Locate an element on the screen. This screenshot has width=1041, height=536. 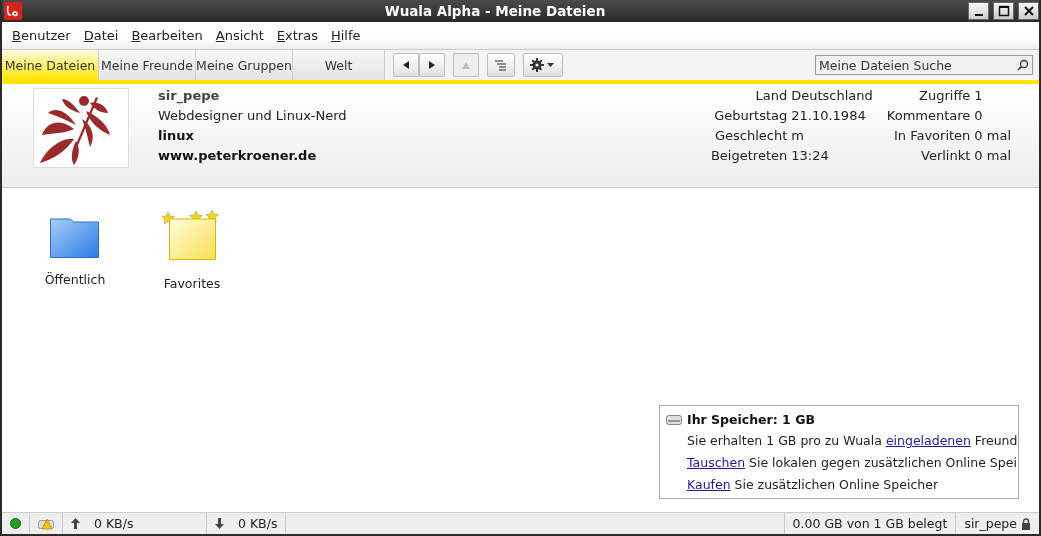
text-link: Kaufen is located at coordinates (709, 484).